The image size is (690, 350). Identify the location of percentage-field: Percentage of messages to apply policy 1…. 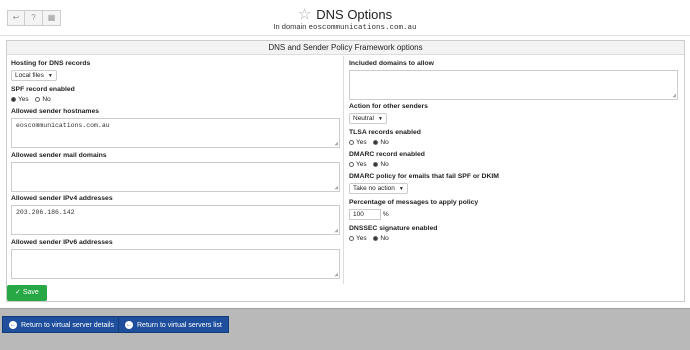
(413, 209).